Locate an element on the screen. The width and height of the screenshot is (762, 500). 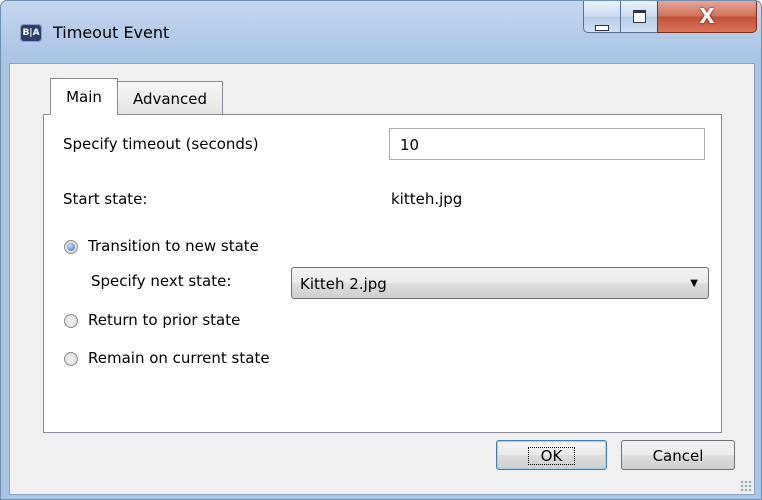
start-state-label: Start state: is located at coordinates (105, 199).